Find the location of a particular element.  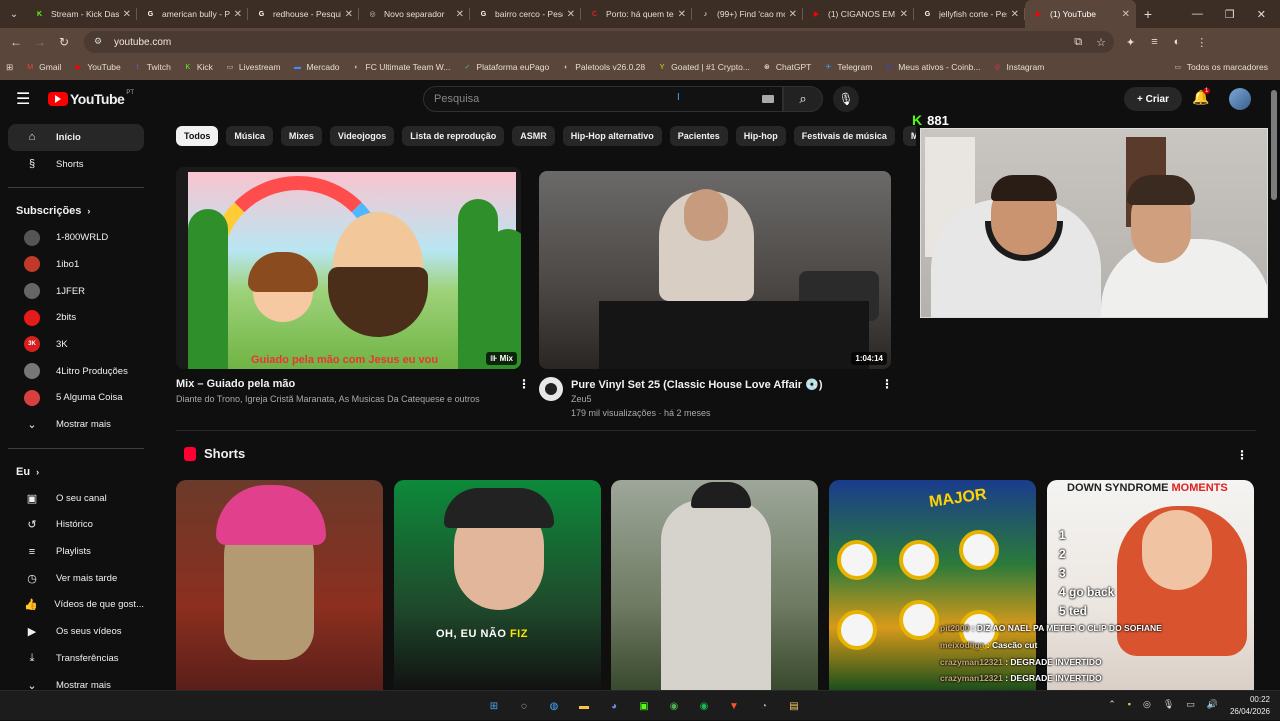

page-scrollbar is located at coordinates (1274, 145).